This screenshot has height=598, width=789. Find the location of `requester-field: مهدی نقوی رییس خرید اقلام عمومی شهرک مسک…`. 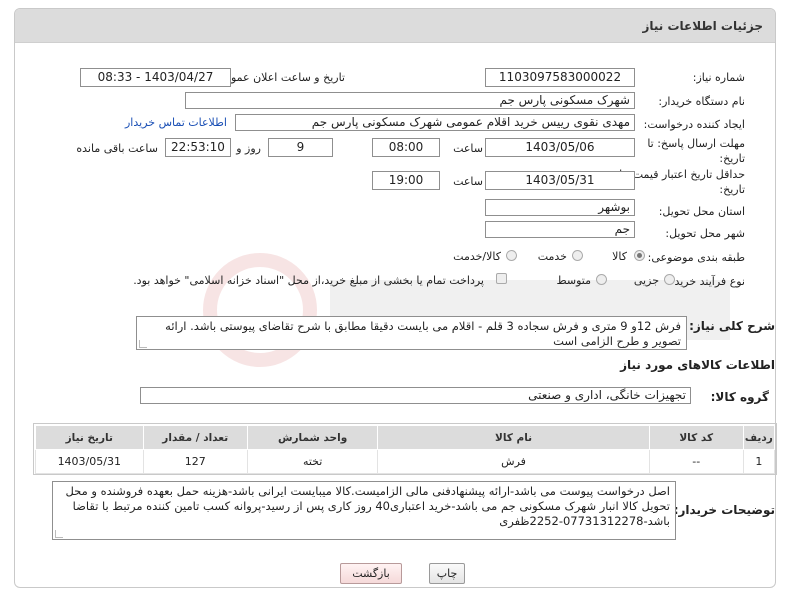

requester-field: مهدی نقوی رییس خرید اقلام عمومی شهرک مسک… is located at coordinates (435, 122).